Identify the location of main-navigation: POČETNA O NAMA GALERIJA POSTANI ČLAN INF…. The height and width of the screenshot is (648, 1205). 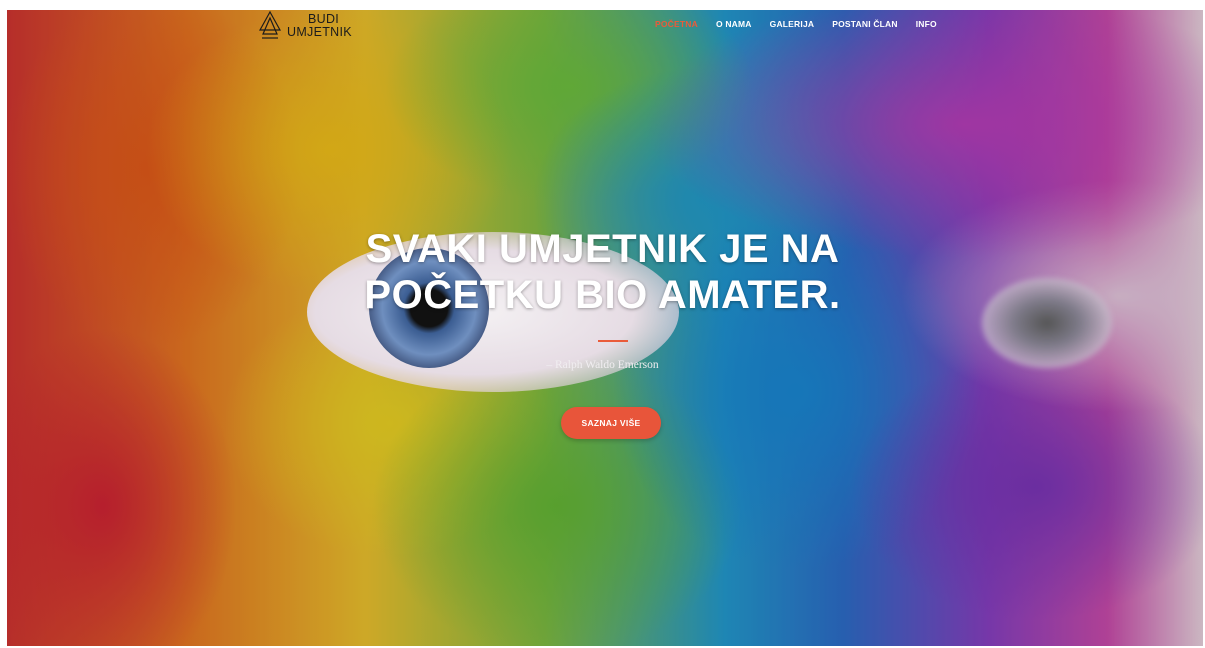
(796, 24).